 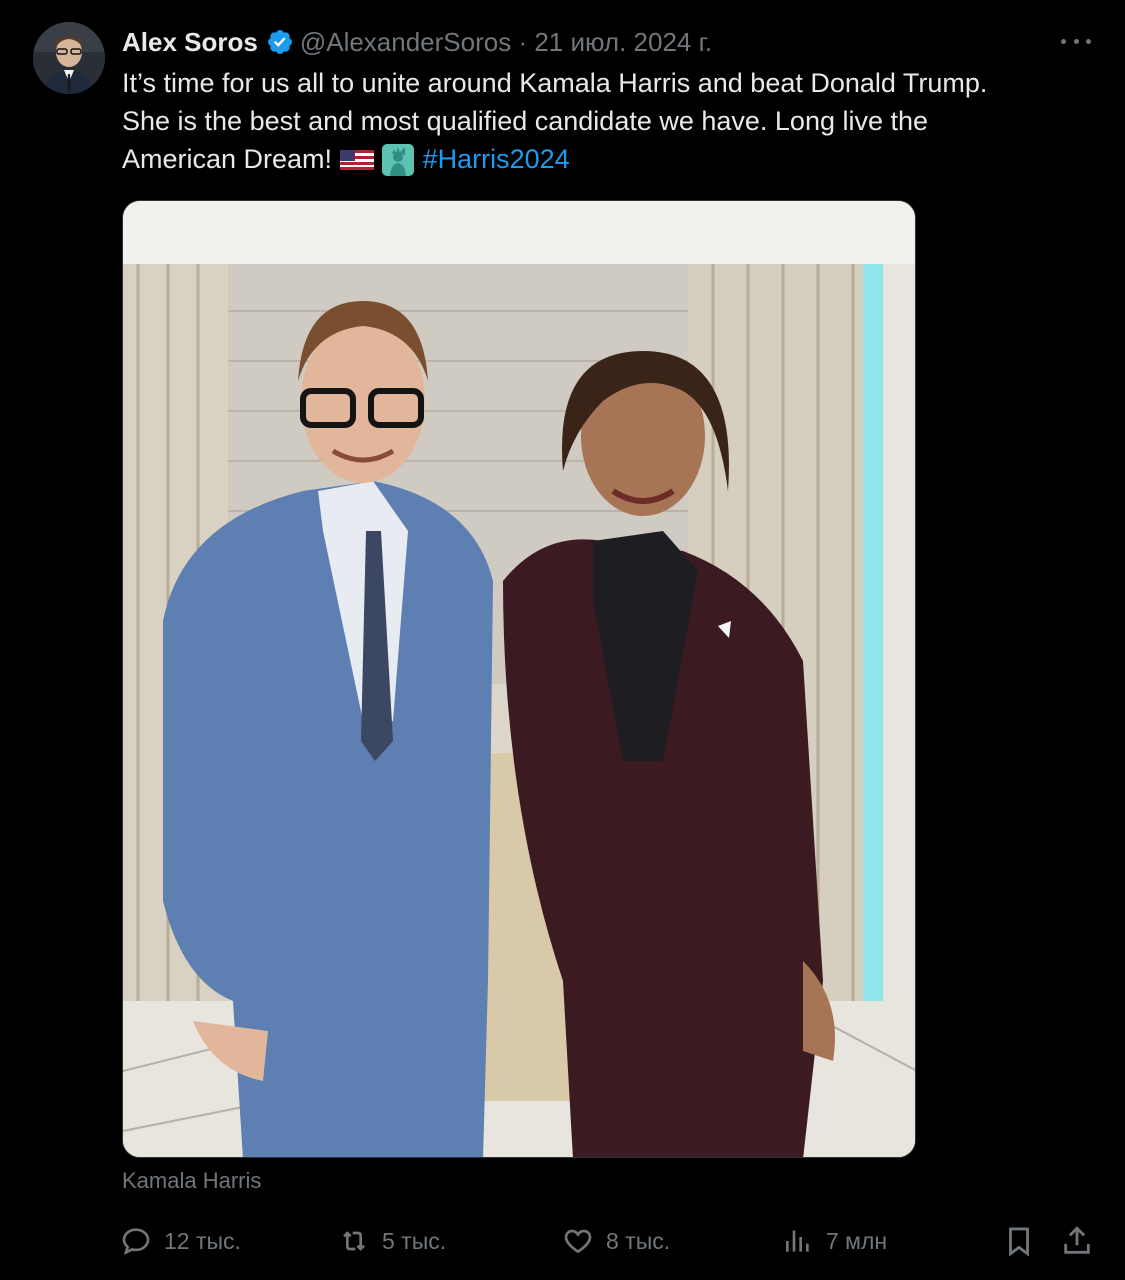 I want to click on more-options-icon, so click(x=1076, y=41).